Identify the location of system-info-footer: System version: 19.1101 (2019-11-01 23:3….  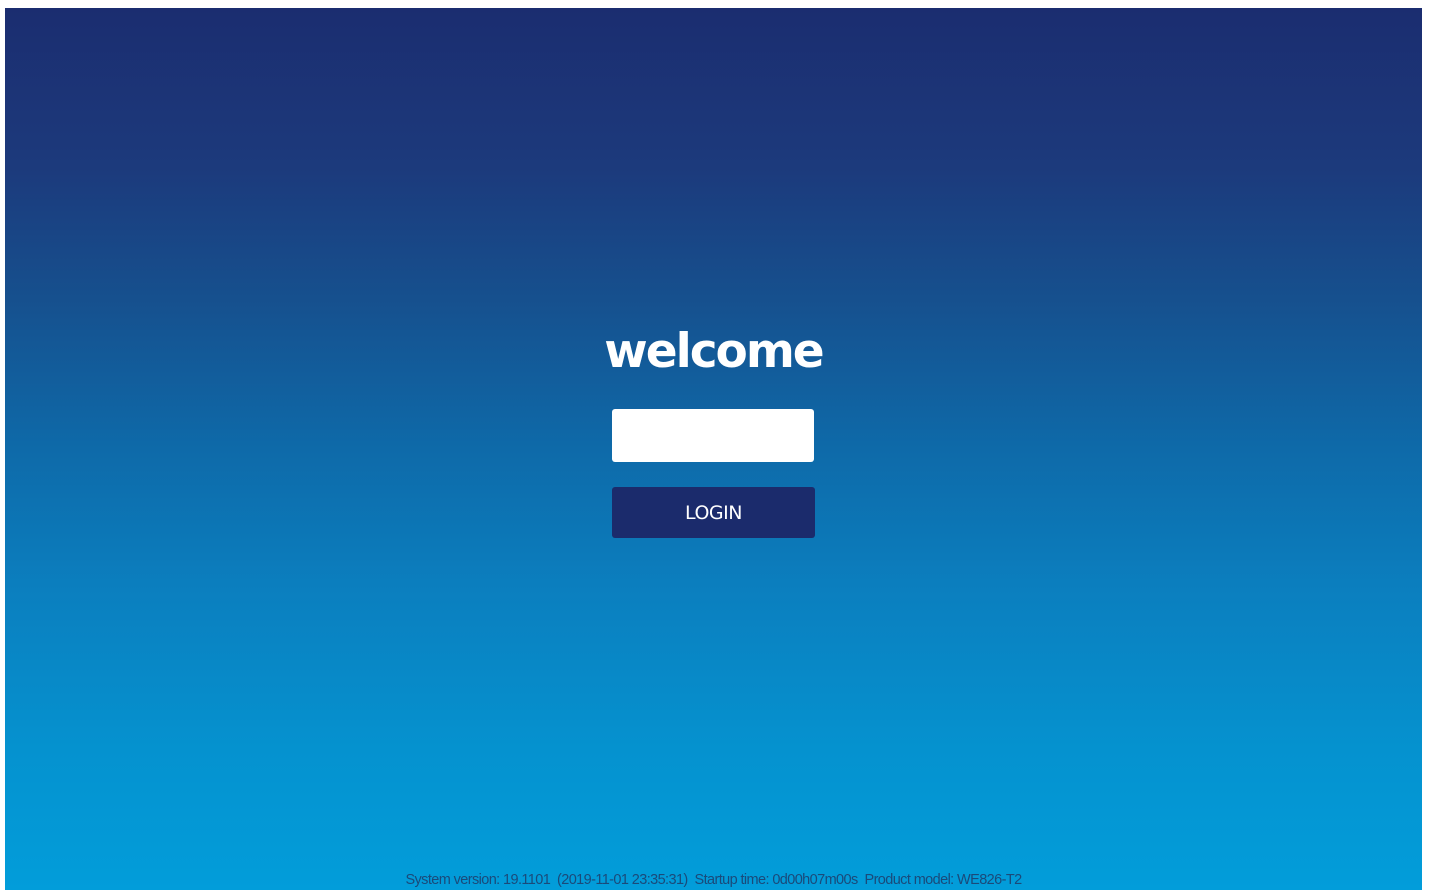
(713, 880).